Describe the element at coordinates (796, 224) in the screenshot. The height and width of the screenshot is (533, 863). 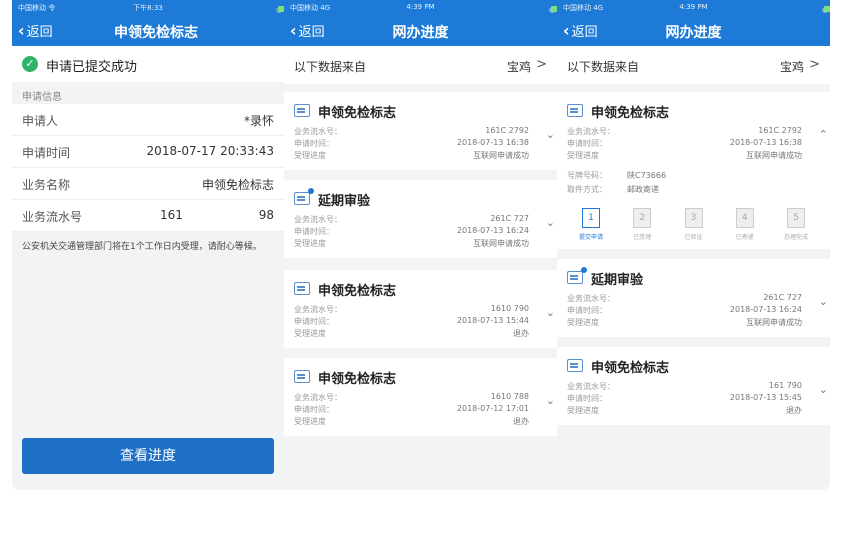
I see `step-item: 5 办理完成` at that location.